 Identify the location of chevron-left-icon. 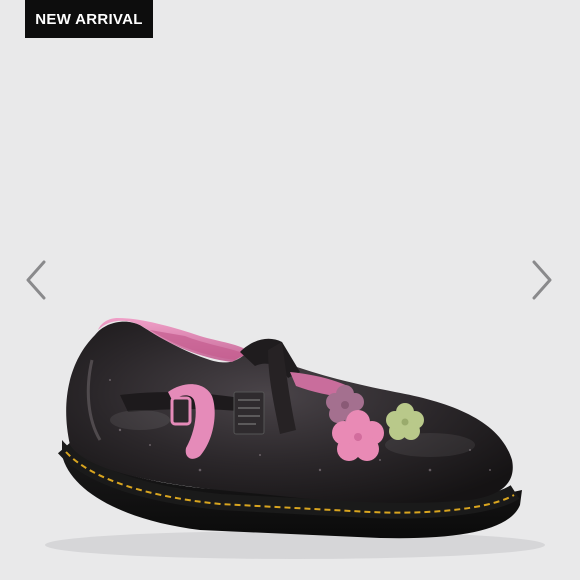
(36, 280).